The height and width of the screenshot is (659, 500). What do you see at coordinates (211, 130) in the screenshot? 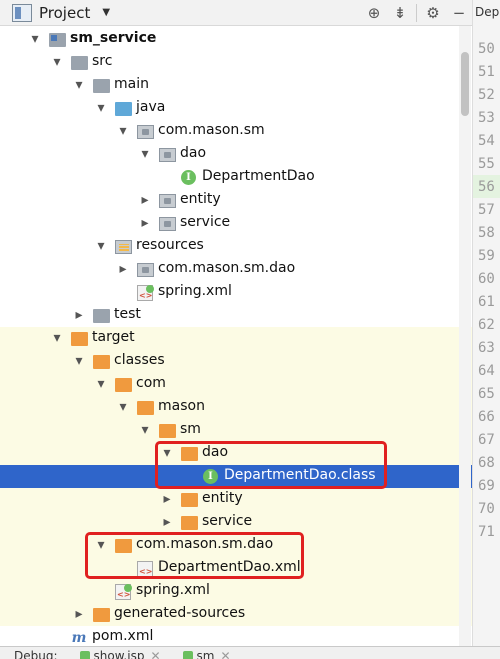
I see `tree-item-label: com.mason.sm` at bounding box center [211, 130].